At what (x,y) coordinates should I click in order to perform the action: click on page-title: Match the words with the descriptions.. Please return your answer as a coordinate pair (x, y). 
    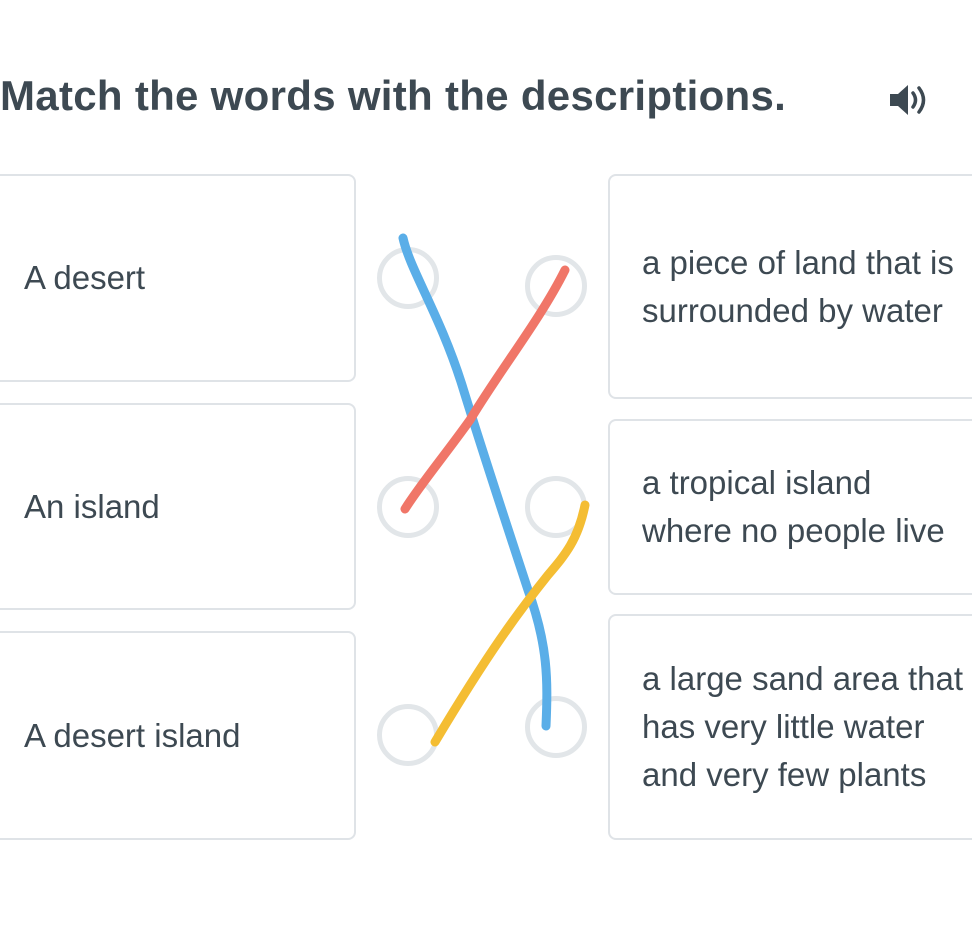
    Looking at the image, I should click on (393, 95).